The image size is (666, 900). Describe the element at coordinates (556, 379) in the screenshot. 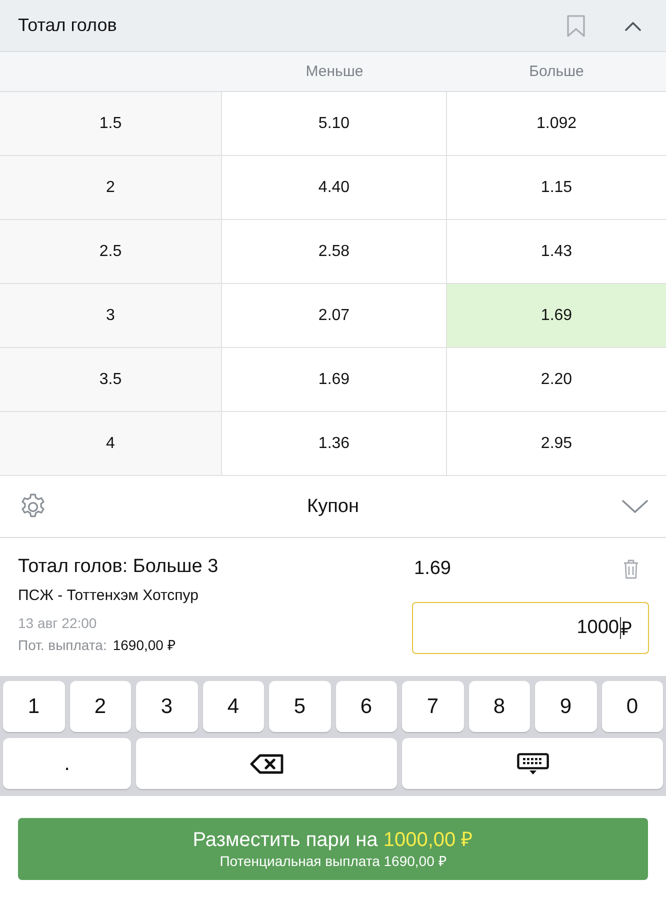

I see `odds-cell: 2.20` at that location.